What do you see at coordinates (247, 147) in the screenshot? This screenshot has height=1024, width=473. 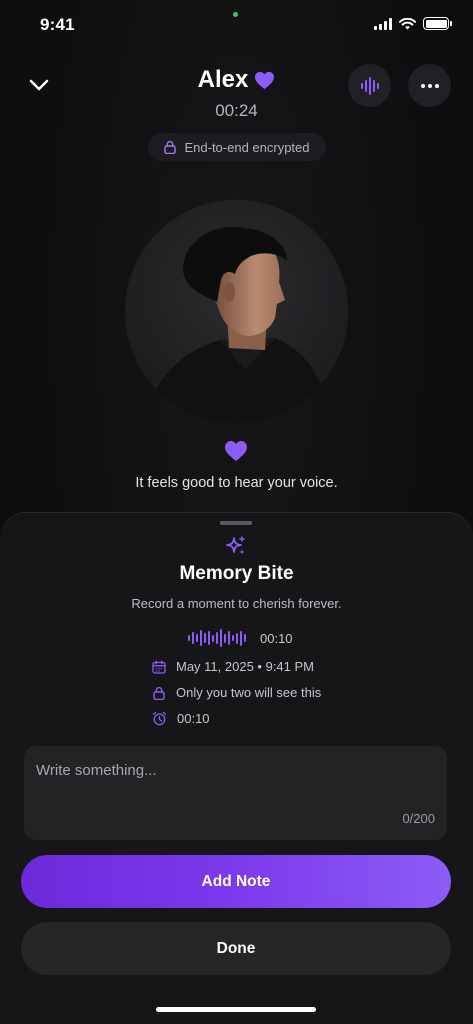 I see `encryption-label: End-to-end encrypted` at bounding box center [247, 147].